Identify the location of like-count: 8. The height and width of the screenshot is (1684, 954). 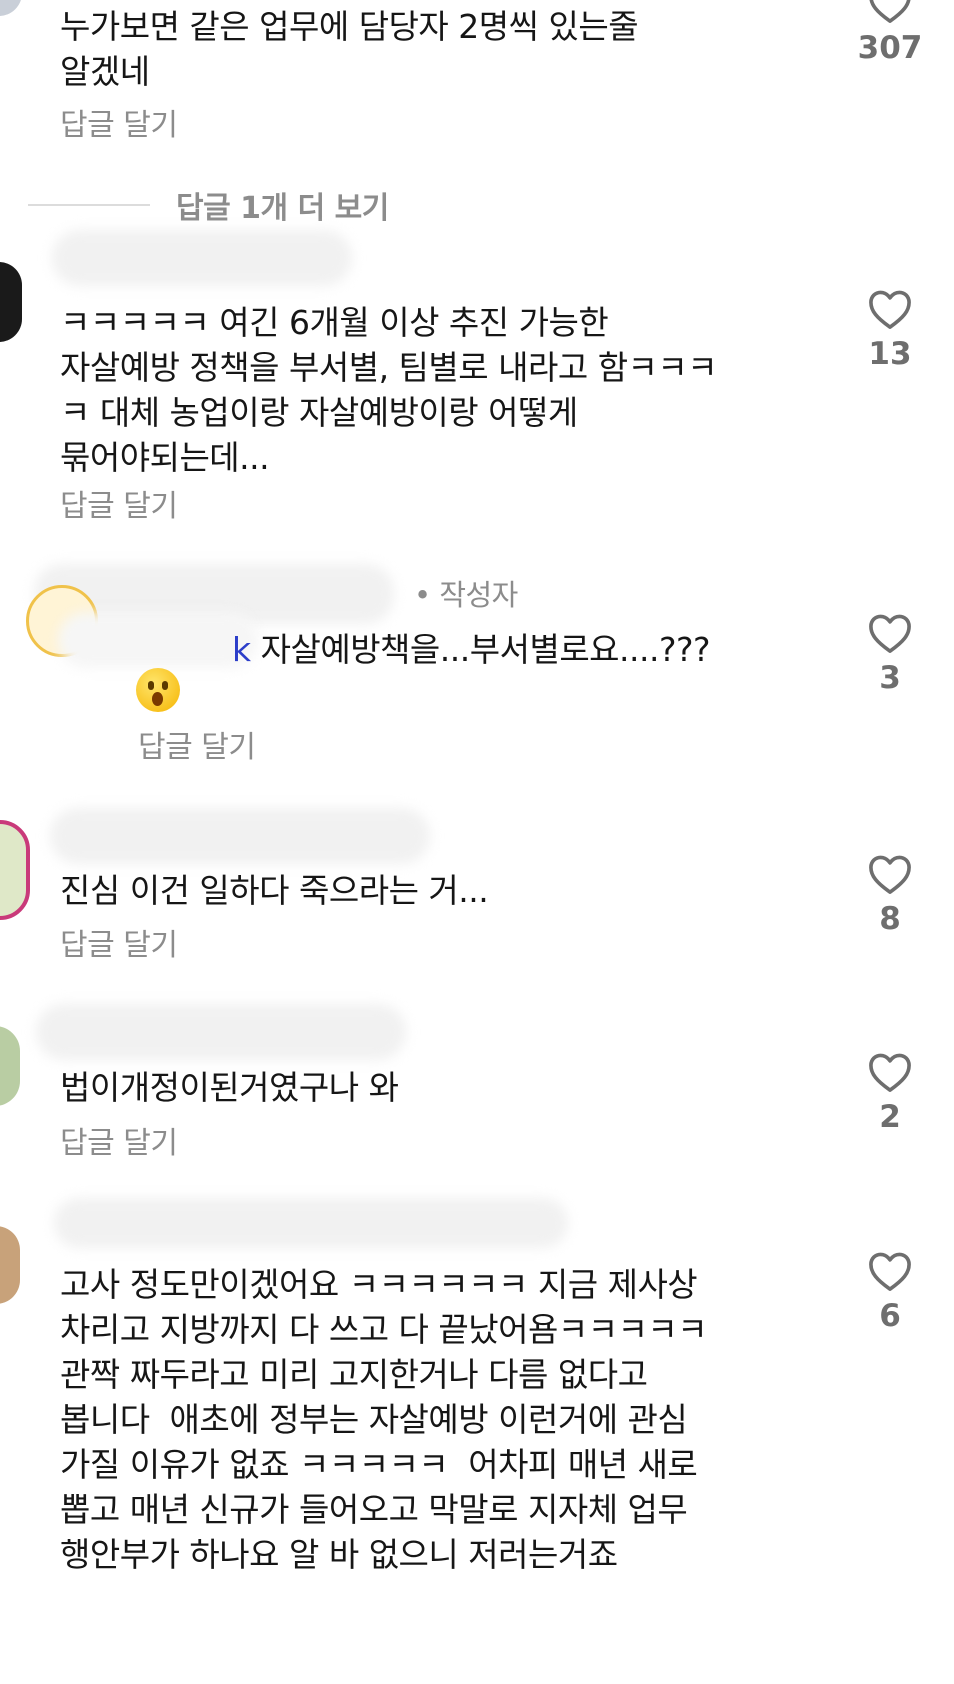
(890, 919).